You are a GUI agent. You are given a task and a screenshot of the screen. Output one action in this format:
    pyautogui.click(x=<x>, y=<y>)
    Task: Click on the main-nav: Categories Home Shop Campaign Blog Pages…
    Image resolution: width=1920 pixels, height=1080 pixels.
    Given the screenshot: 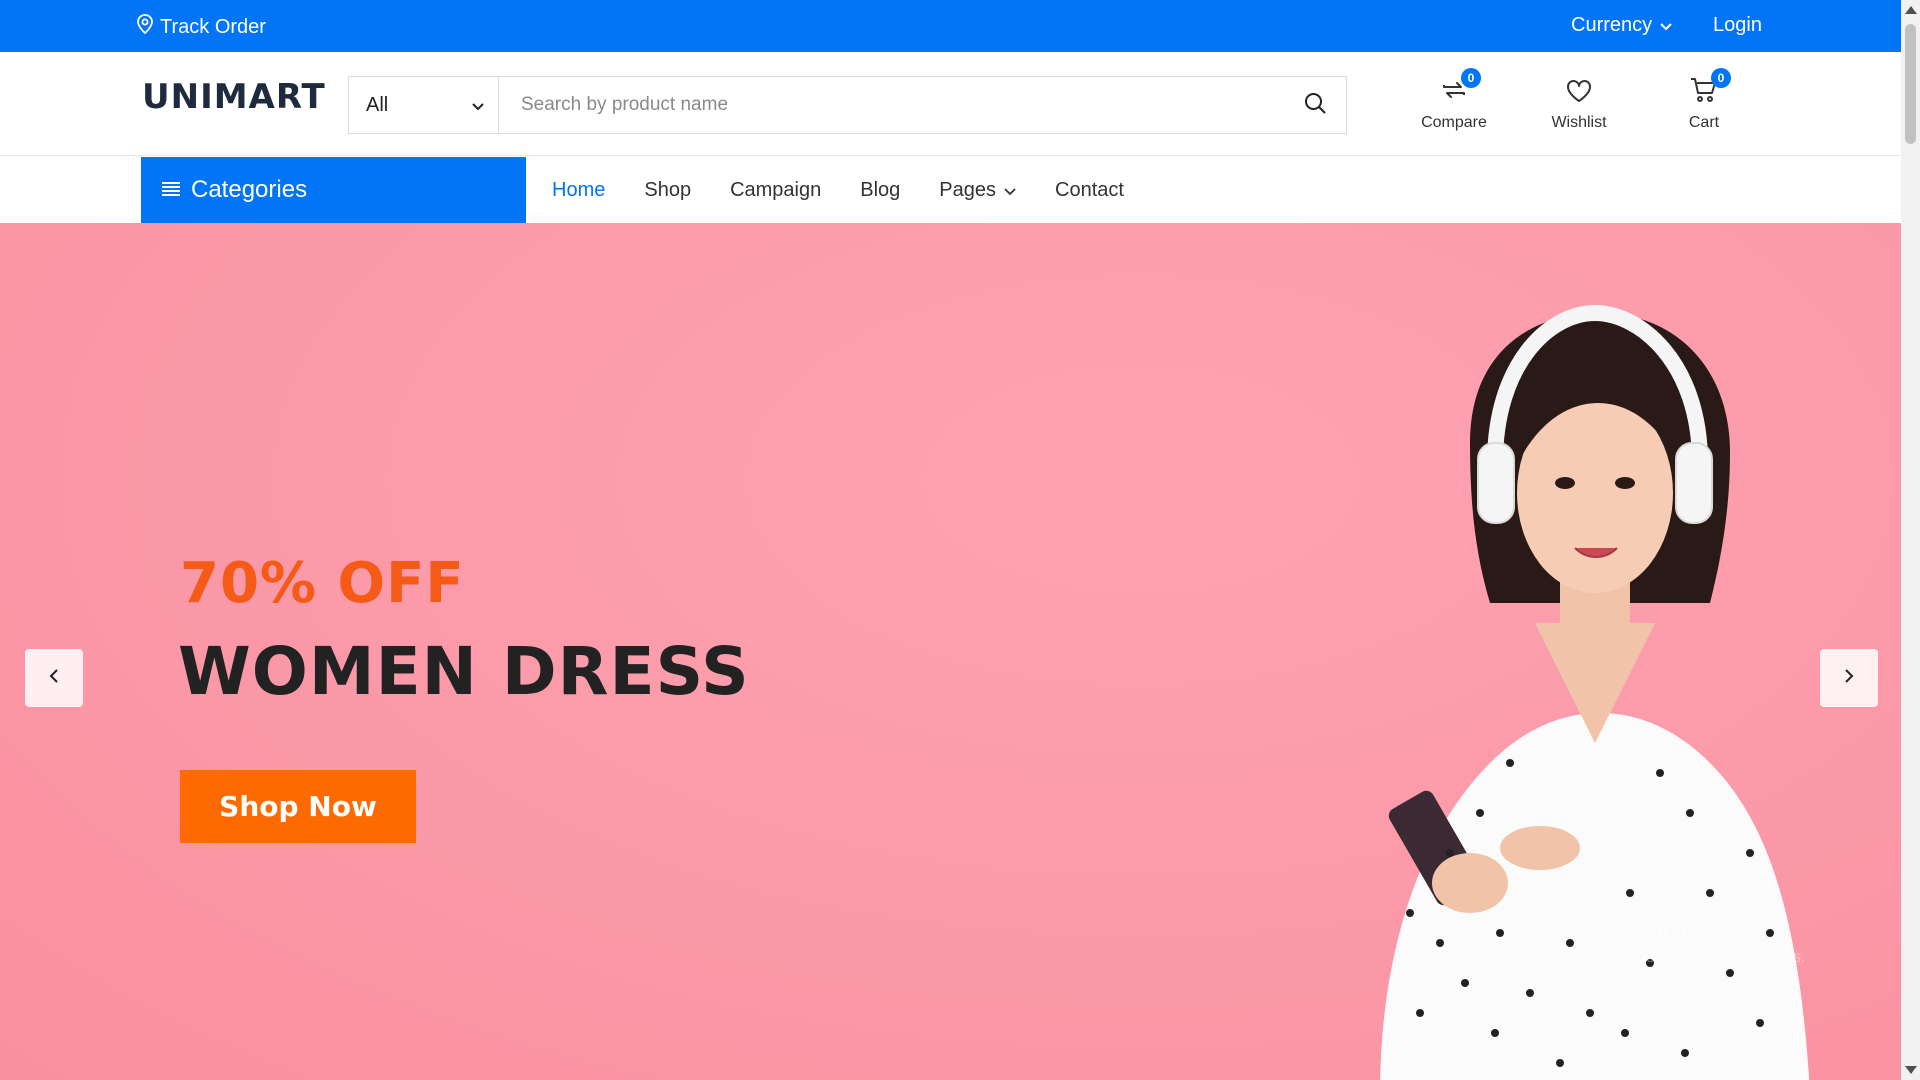 What is the action you would take?
    pyautogui.click(x=950, y=190)
    